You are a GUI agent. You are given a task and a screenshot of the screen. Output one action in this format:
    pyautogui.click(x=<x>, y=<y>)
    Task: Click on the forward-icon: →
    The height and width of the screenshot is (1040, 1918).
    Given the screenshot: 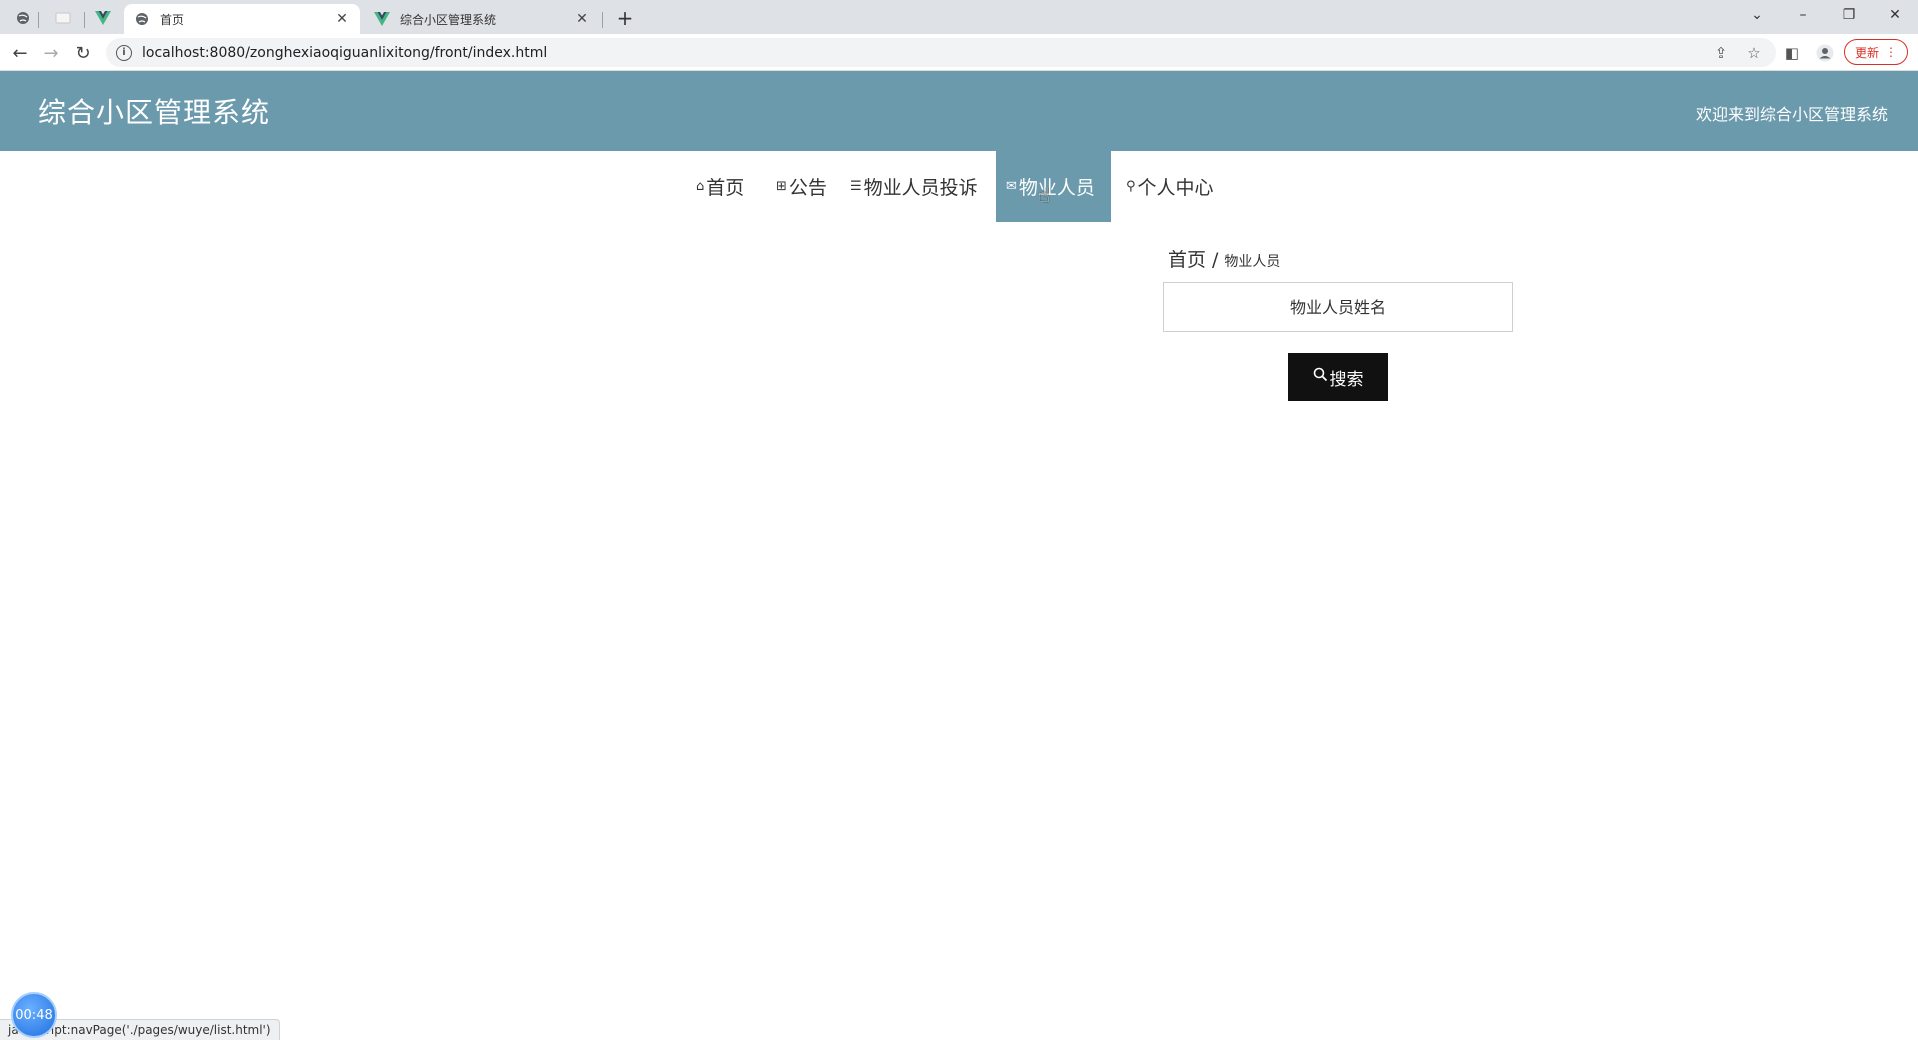 What is the action you would take?
    pyautogui.click(x=51, y=53)
    